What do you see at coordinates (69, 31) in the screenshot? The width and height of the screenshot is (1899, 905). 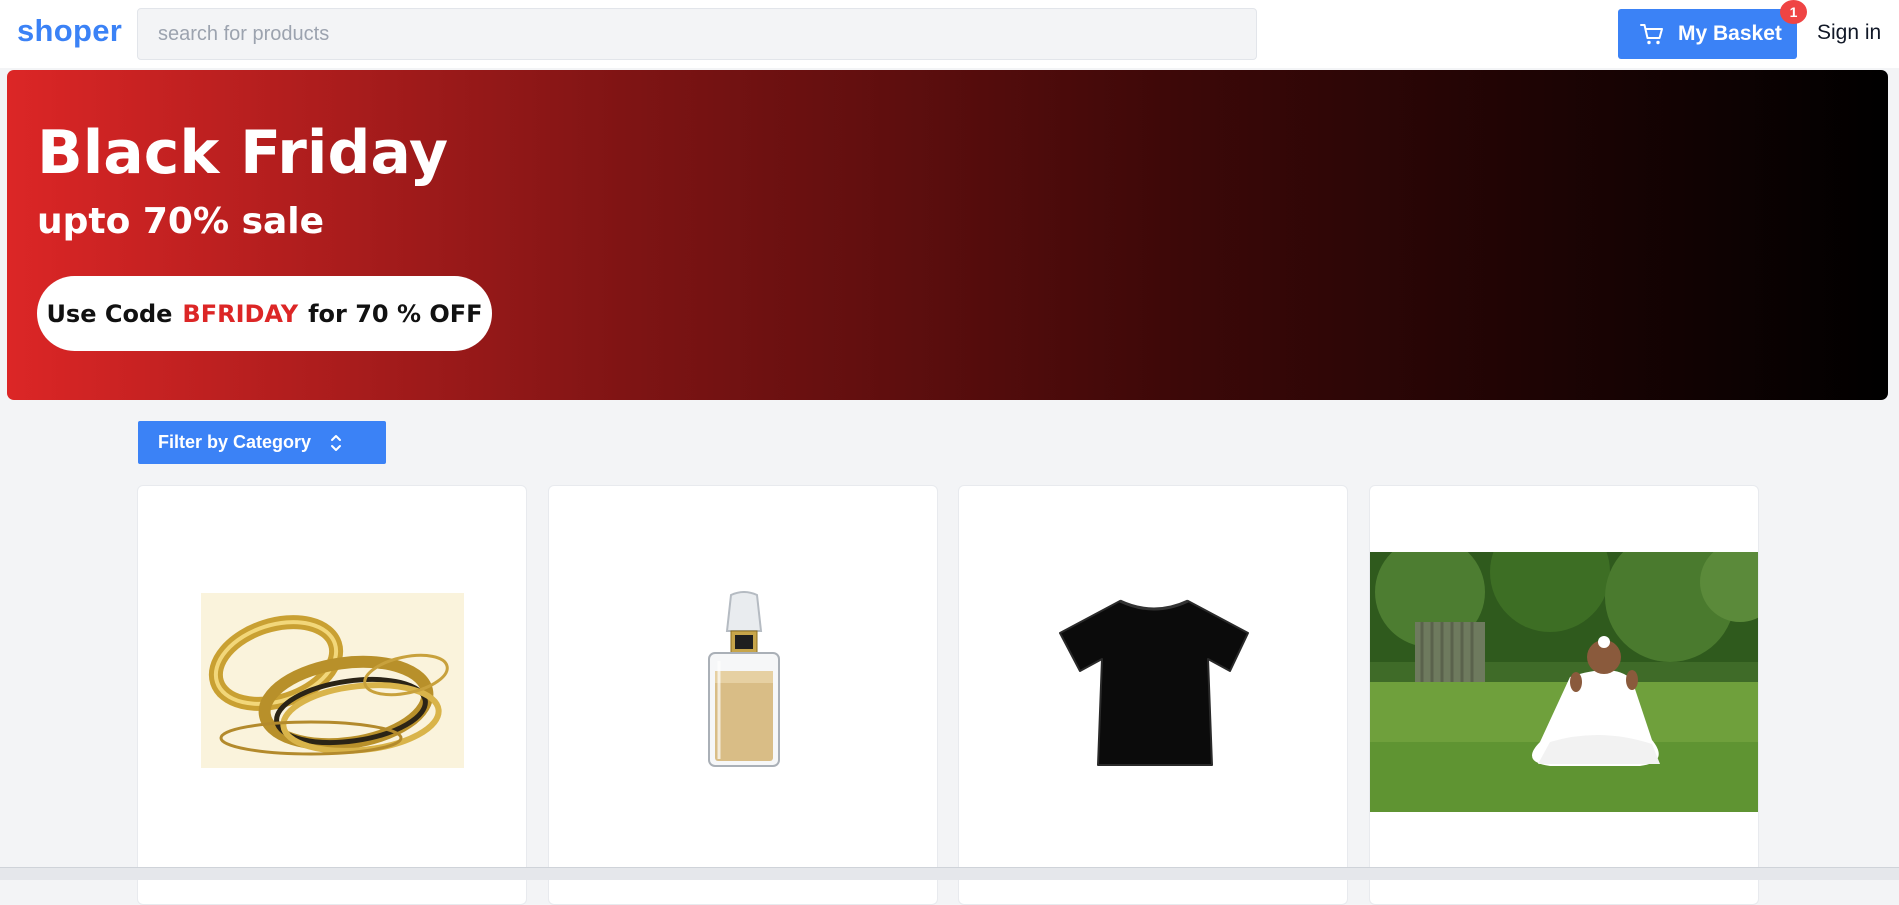 I see `logo: shoper` at bounding box center [69, 31].